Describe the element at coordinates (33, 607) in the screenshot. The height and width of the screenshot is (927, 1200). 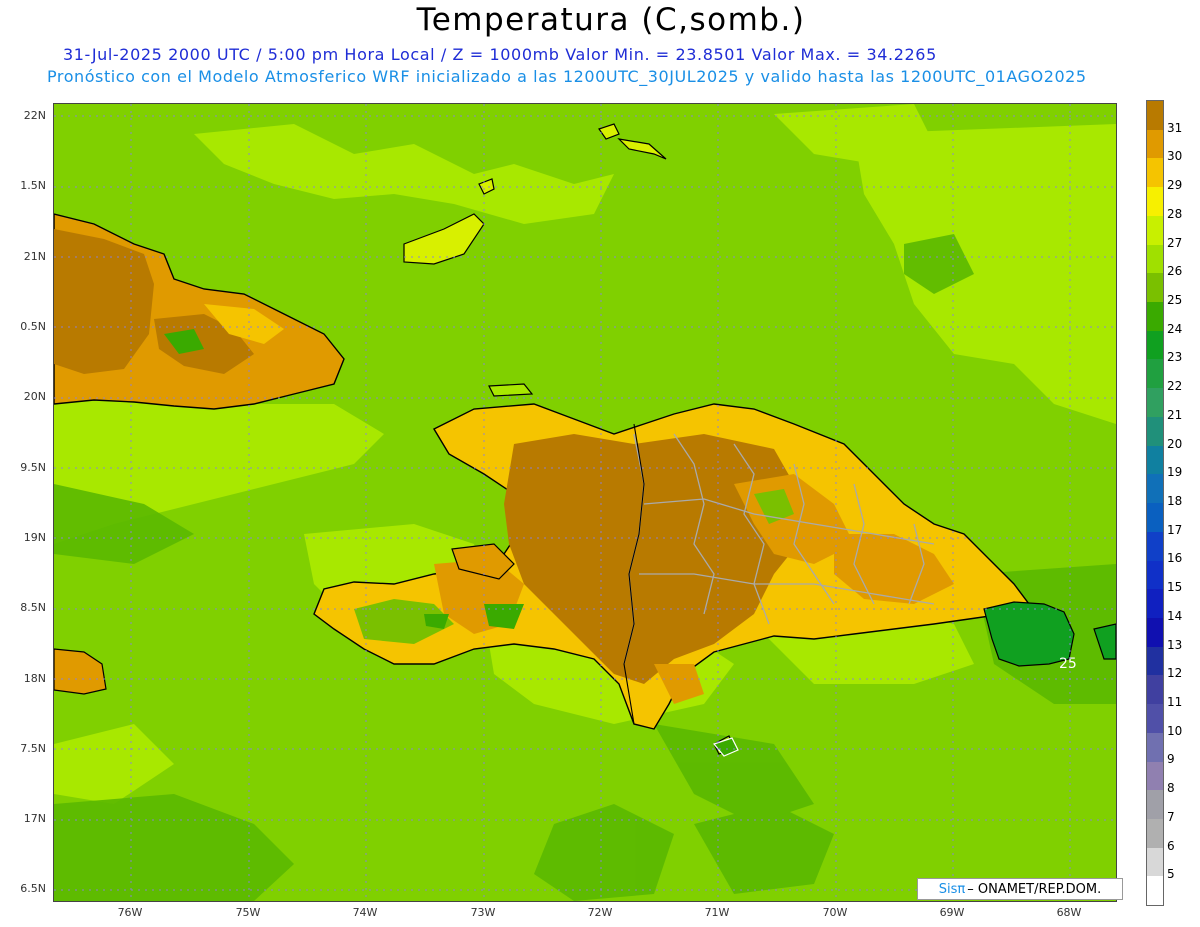
I see `lat-label: 8.5N` at that location.